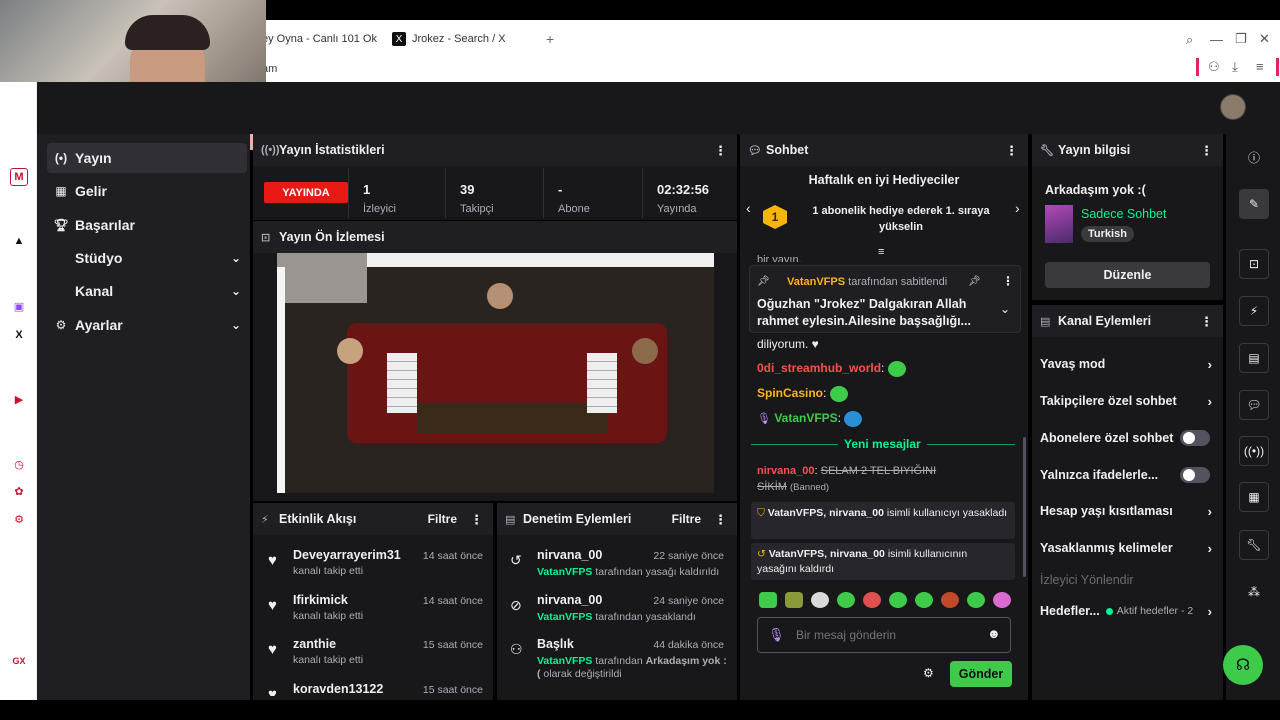 Image resolution: width=1280 pixels, height=720 pixels. Describe the element at coordinates (282, 69) in the screenshot. I see `address-bar: am` at that location.